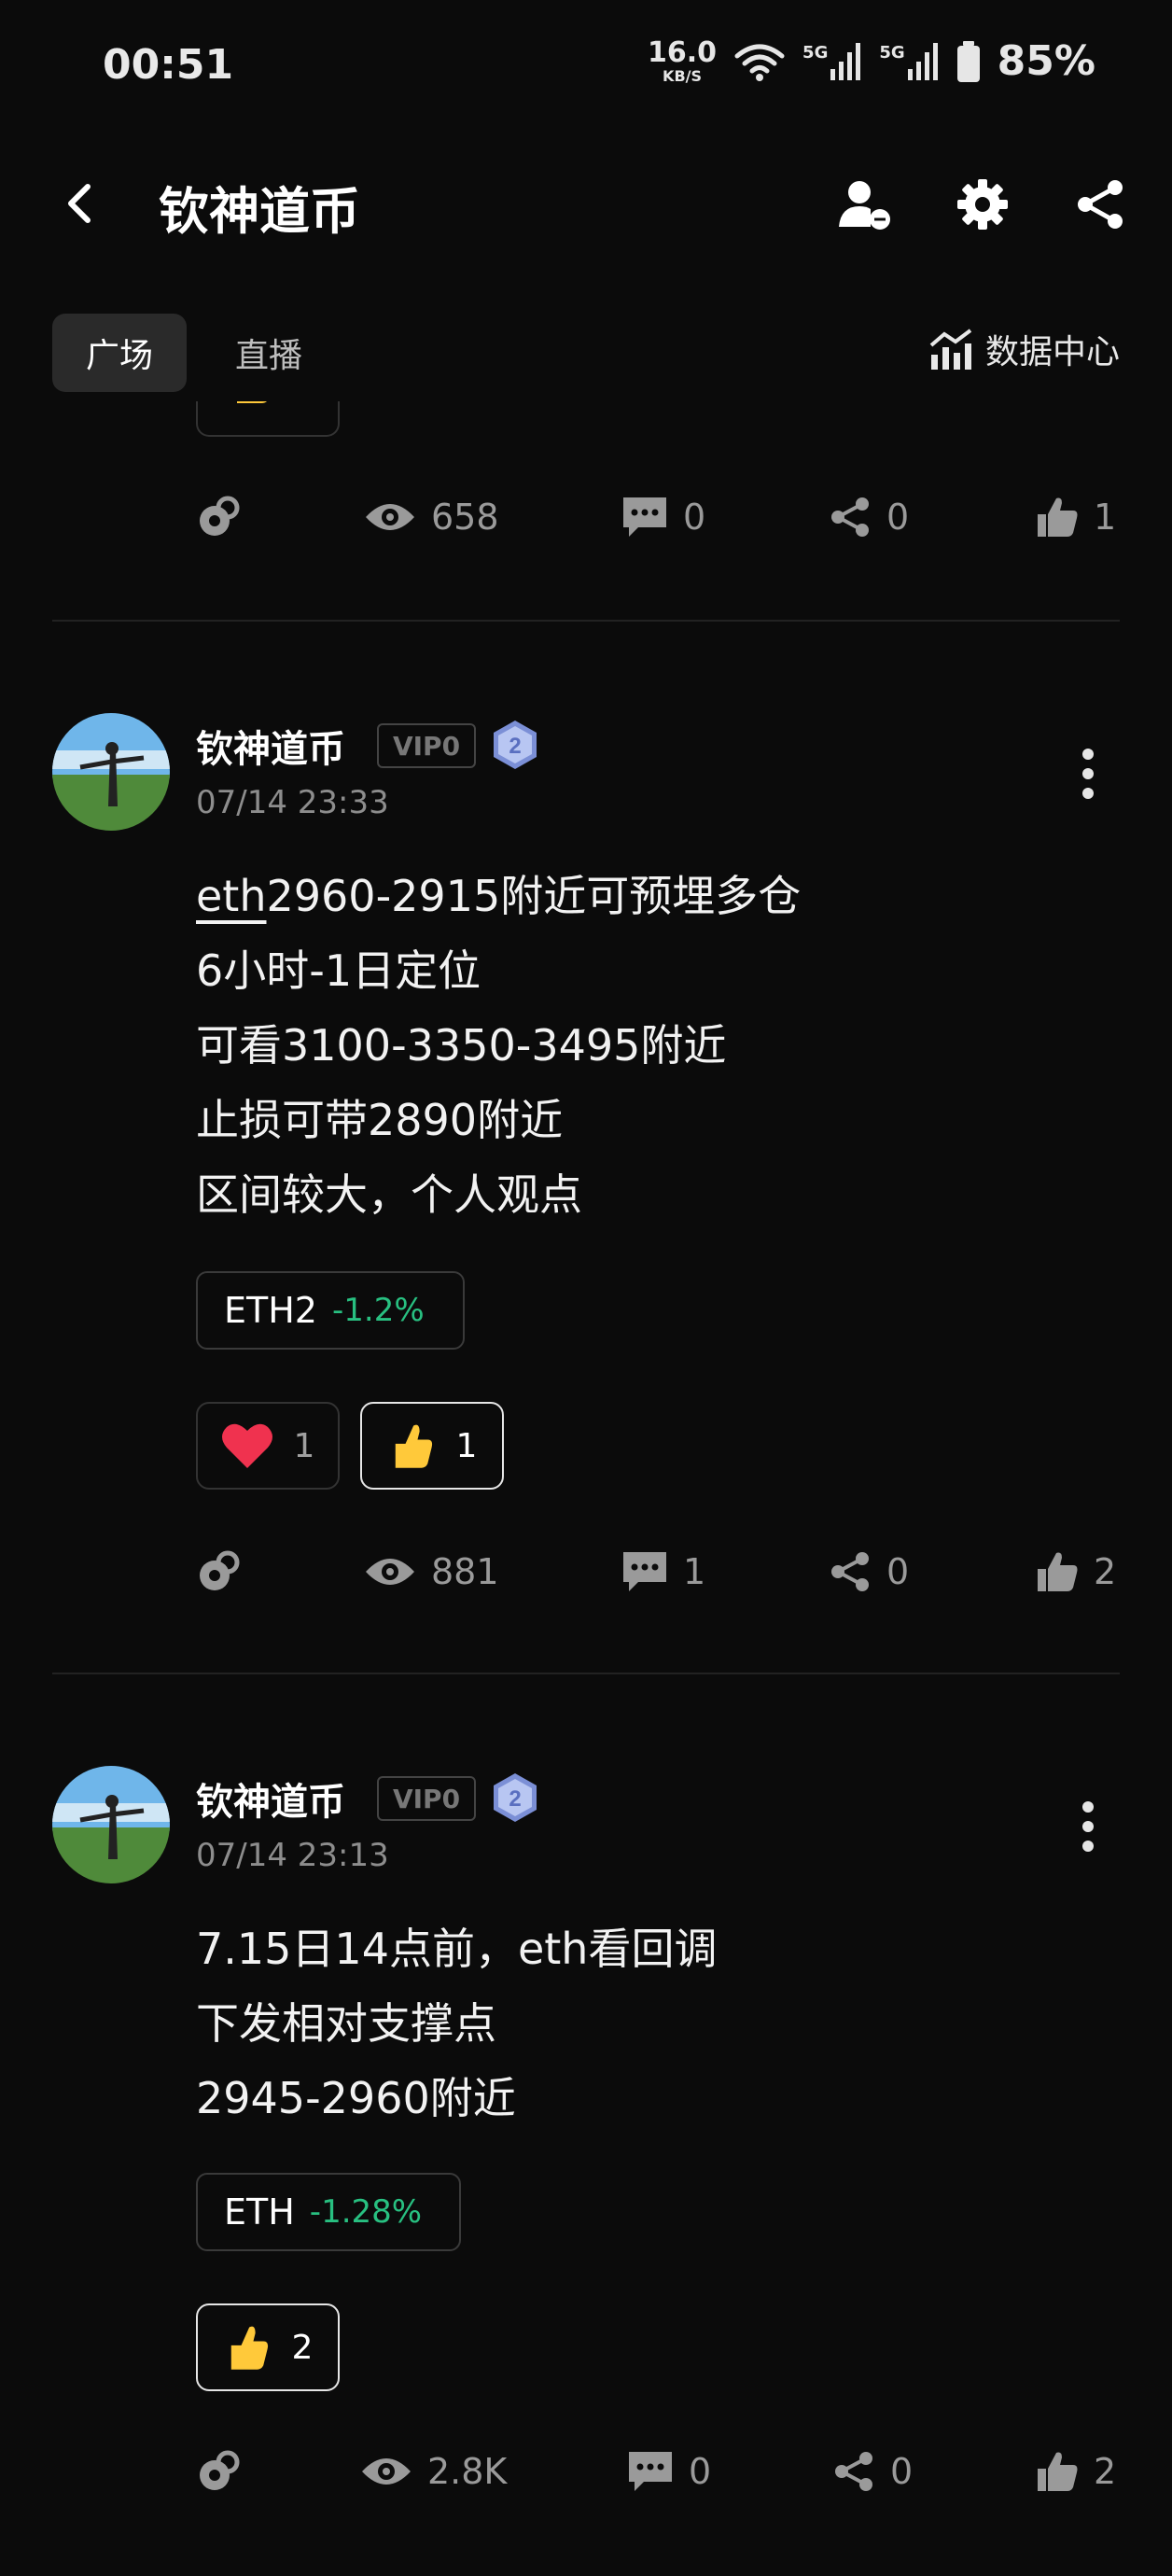 The image size is (1172, 2576). What do you see at coordinates (586, 354) in the screenshot?
I see `tab-bar: 广场 直播 数据中心` at bounding box center [586, 354].